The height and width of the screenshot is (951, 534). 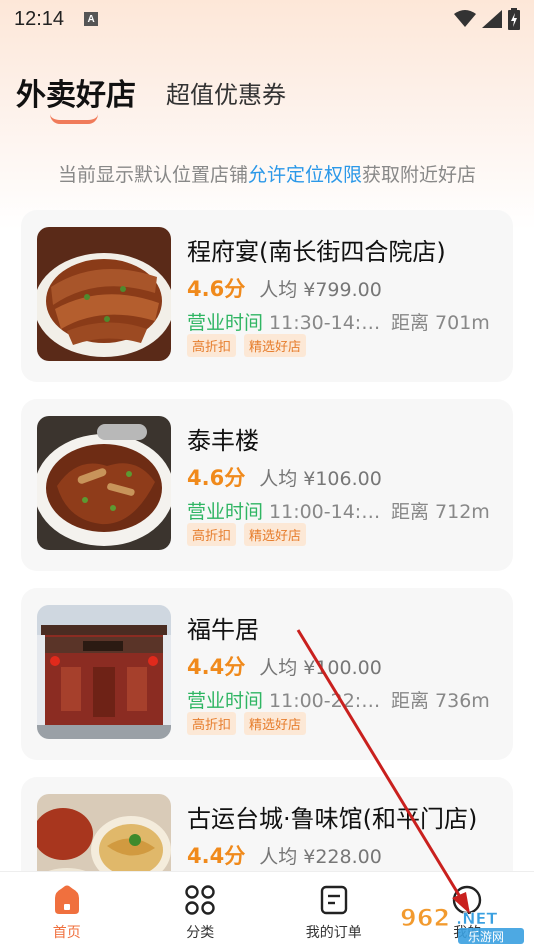 I want to click on watermark-logo: 962 .NET 乐游网, so click(x=464, y=922).